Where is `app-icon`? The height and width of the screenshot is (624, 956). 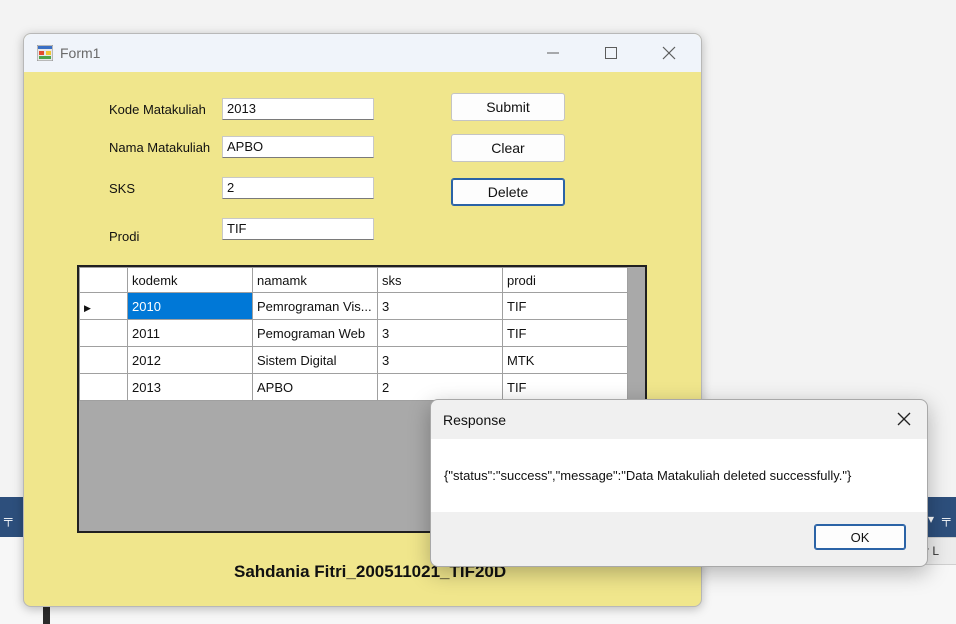
app-icon is located at coordinates (45, 53).